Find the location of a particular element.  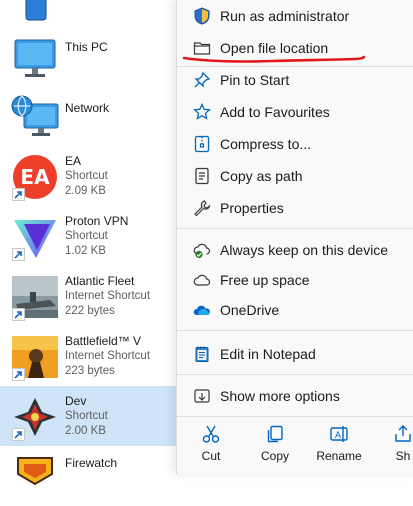

copy-path-icon is located at coordinates (202, 176).